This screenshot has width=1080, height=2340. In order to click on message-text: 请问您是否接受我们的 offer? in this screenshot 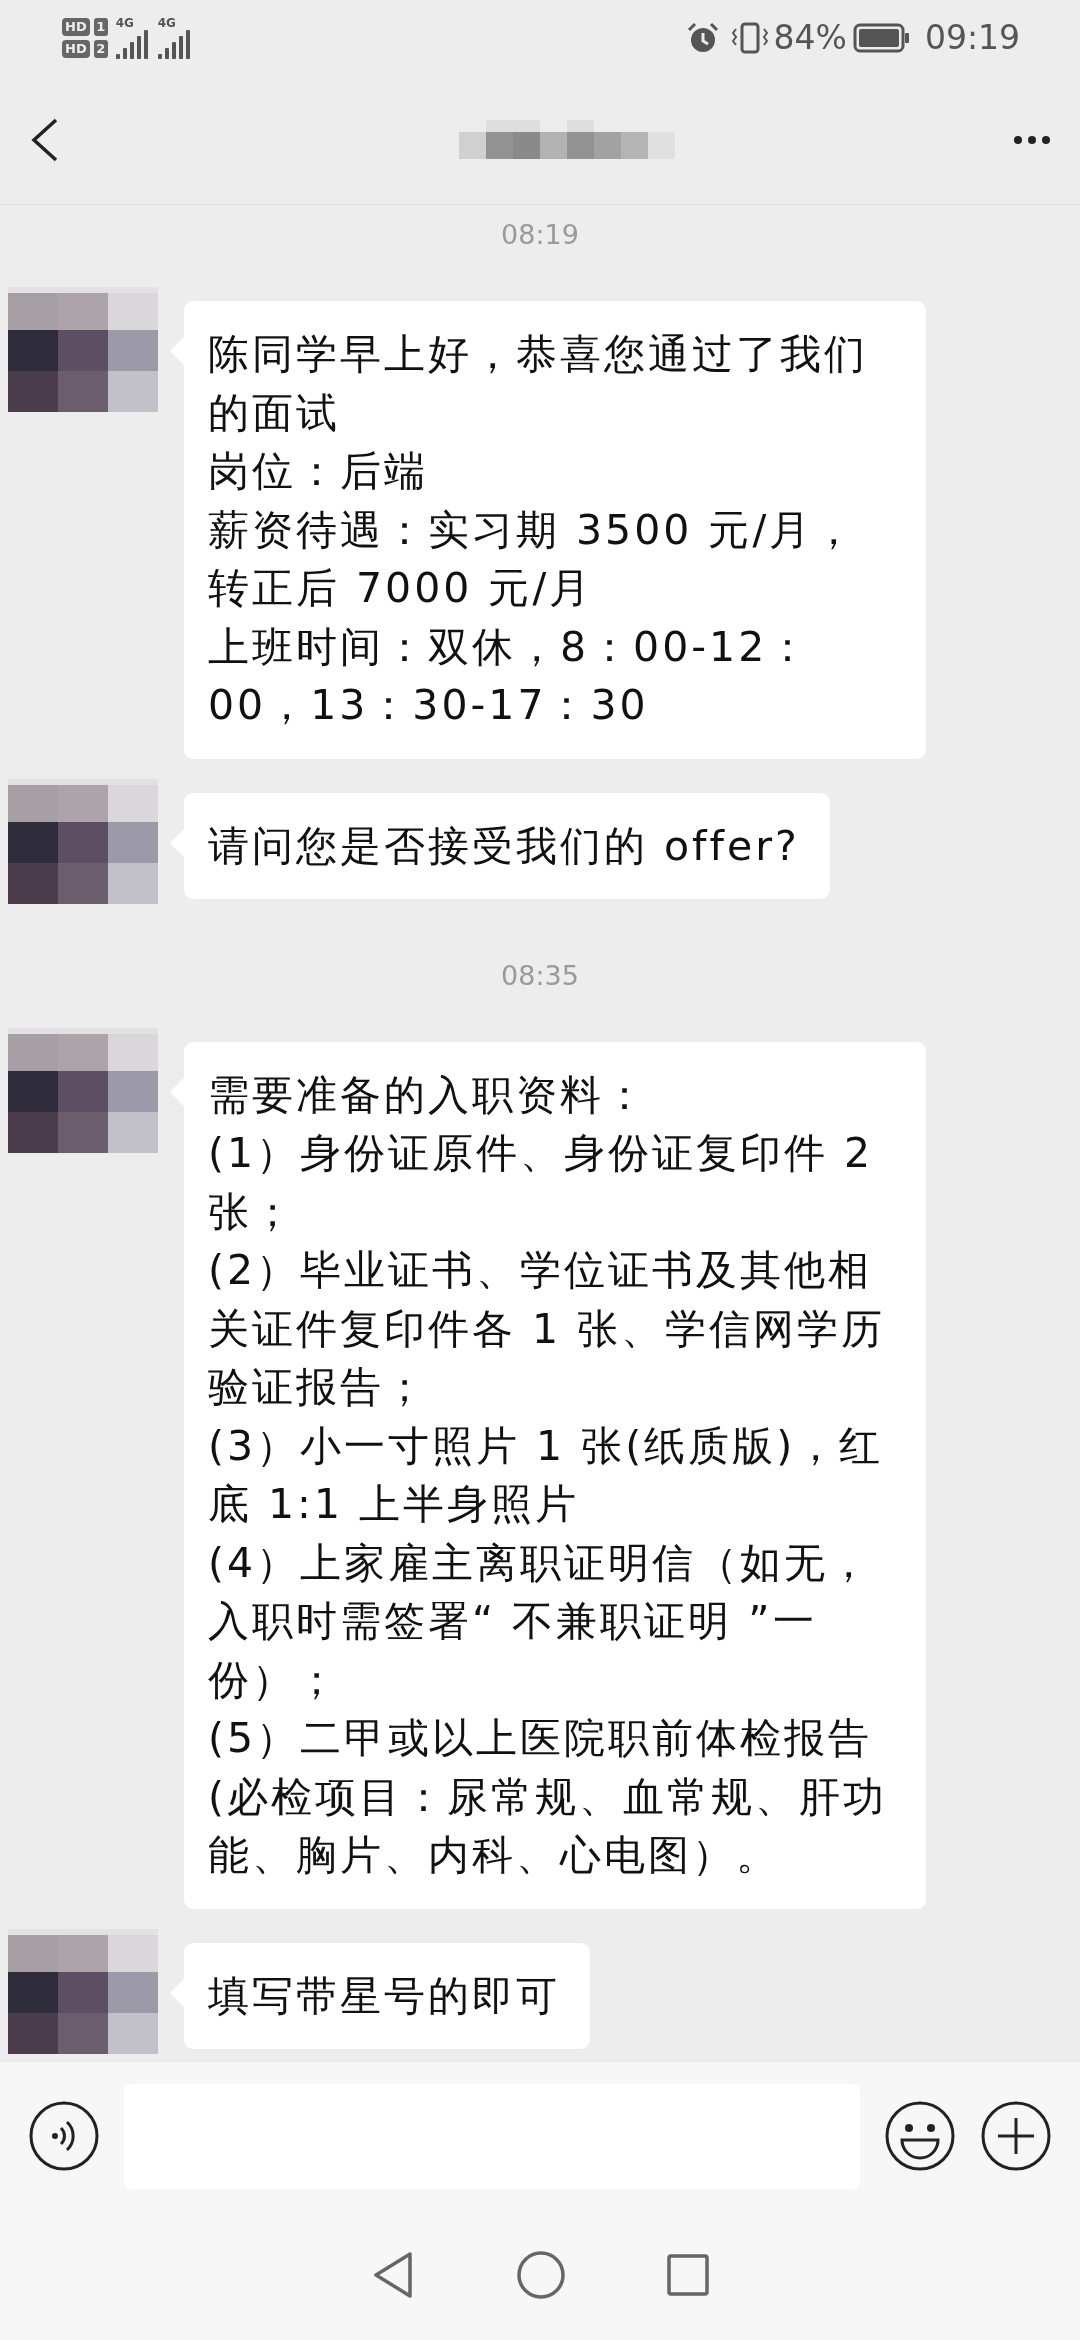, I will do `click(504, 846)`.